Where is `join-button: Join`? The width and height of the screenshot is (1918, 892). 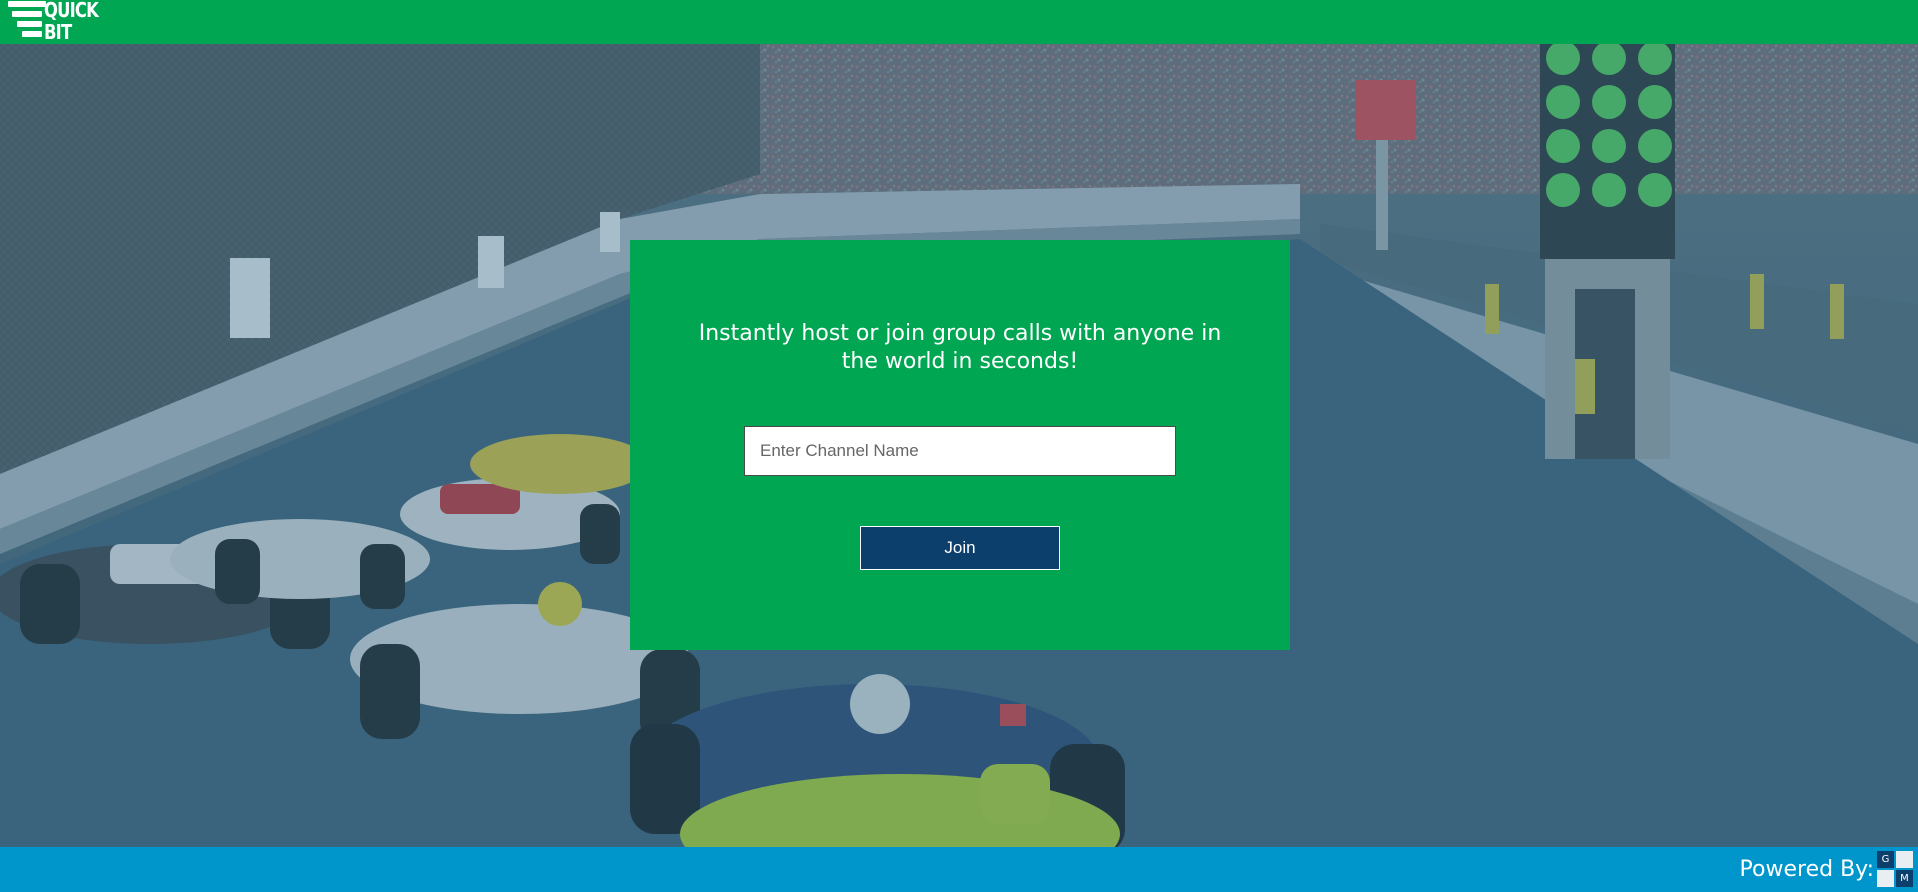 join-button: Join is located at coordinates (960, 548).